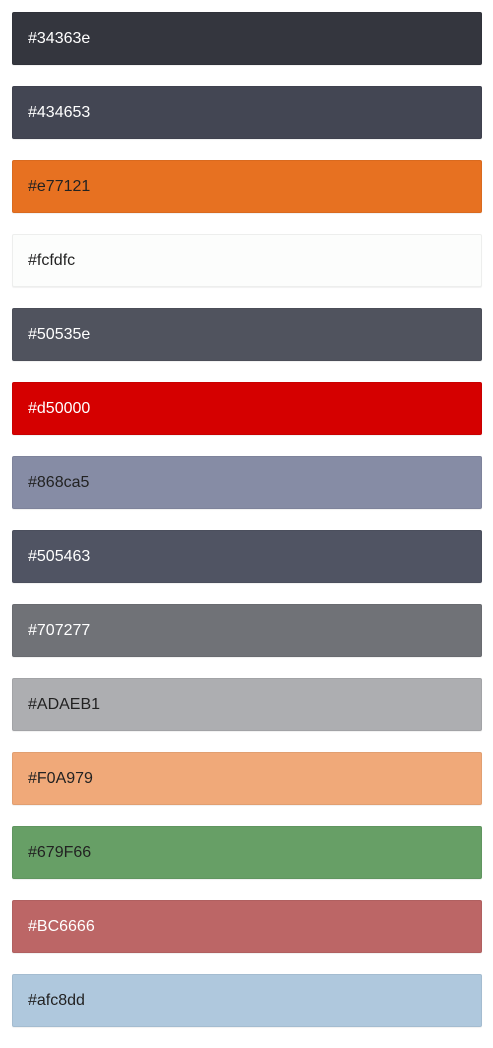  What do you see at coordinates (247, 926) in the screenshot?
I see `color-swatch: #BC6666` at bounding box center [247, 926].